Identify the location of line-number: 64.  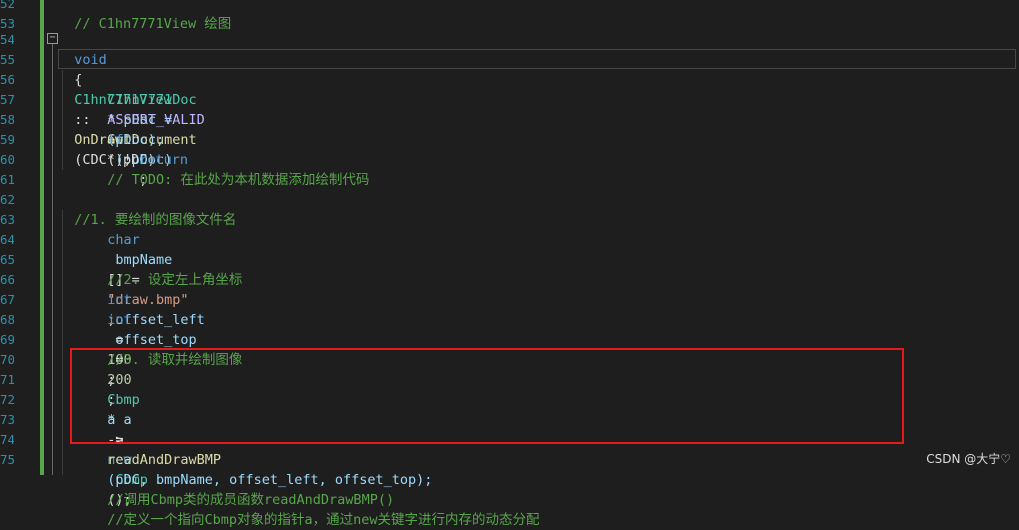
(7, 239).